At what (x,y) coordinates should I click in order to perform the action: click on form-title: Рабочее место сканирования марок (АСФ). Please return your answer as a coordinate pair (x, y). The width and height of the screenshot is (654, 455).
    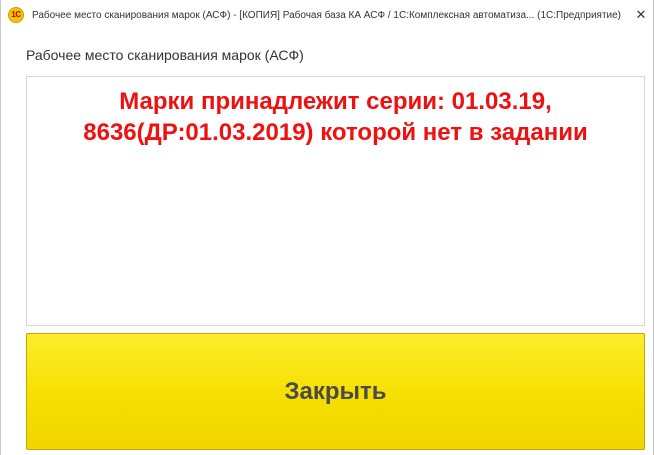
    Looking at the image, I should click on (165, 55).